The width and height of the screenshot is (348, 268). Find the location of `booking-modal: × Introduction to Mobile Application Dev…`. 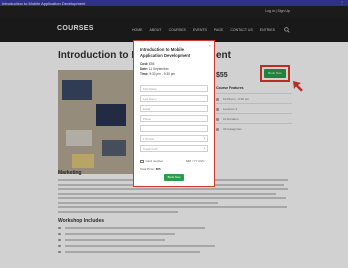

booking-modal: × Introduction to Mobile Application Dev… is located at coordinates (174, 113).